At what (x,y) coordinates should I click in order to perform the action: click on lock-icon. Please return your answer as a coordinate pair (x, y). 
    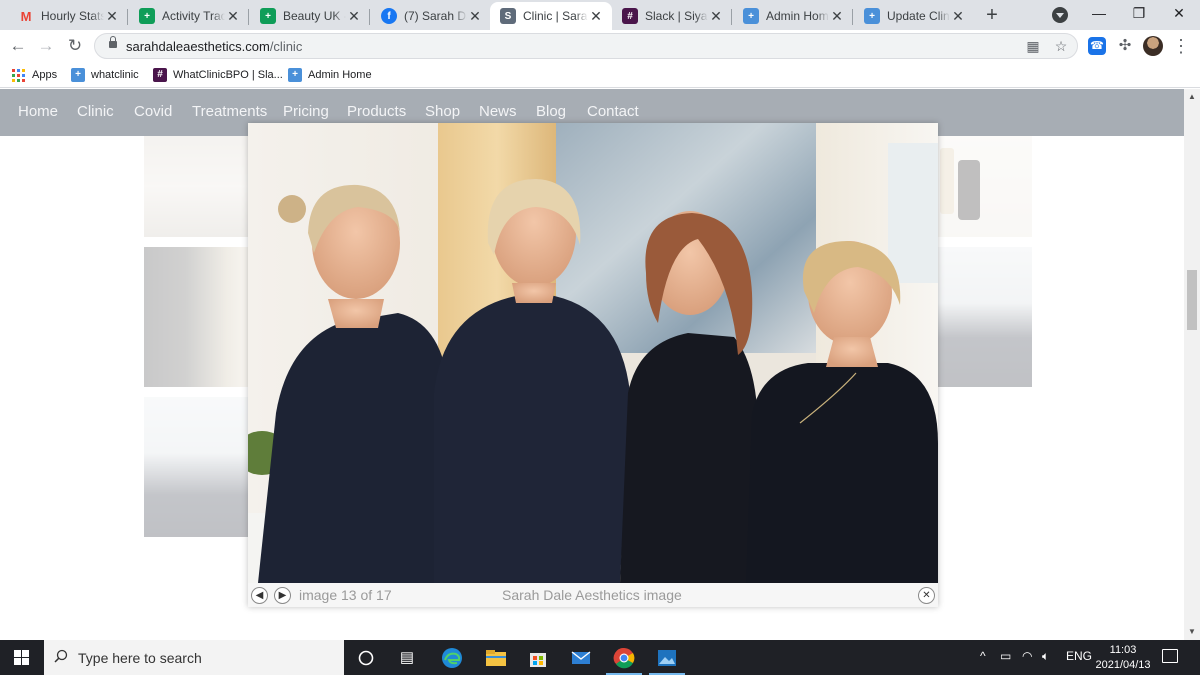
    Looking at the image, I should click on (113, 42).